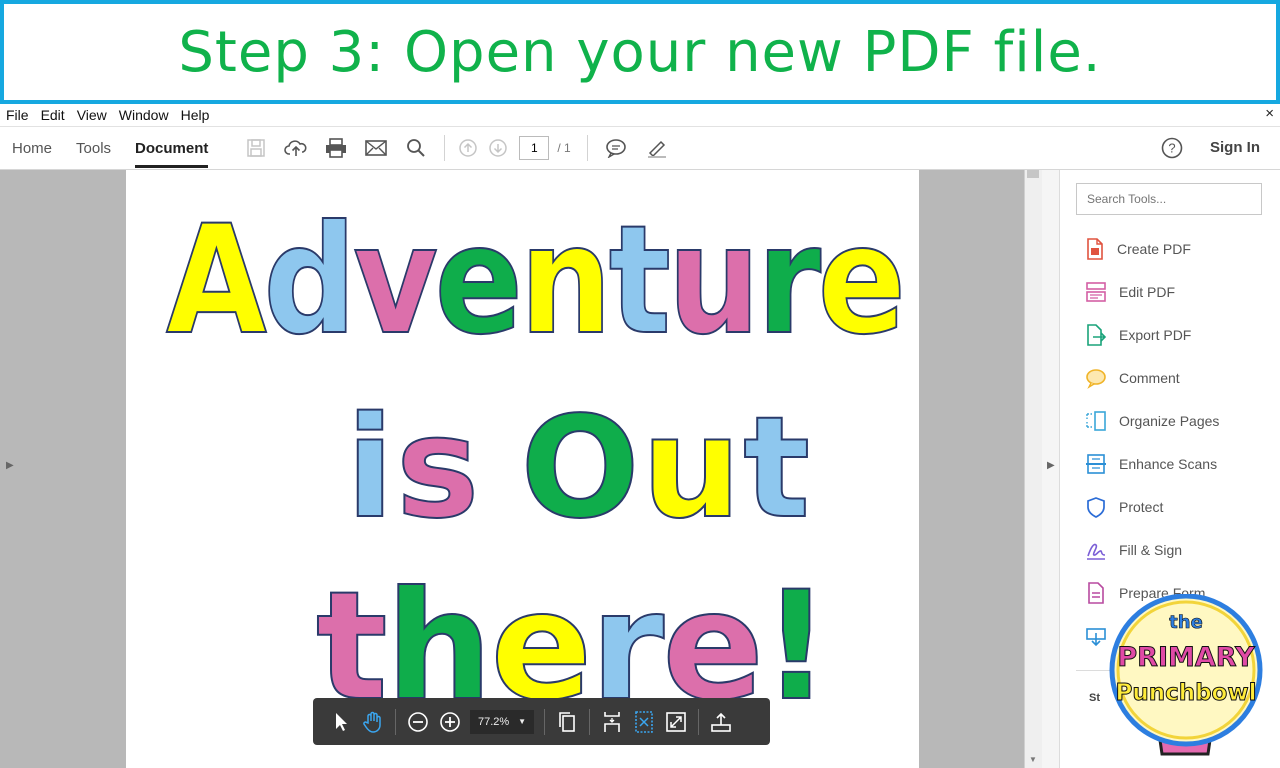 This screenshot has height=768, width=1280. What do you see at coordinates (1095, 249) in the screenshot?
I see `create-pdf-icon` at bounding box center [1095, 249].